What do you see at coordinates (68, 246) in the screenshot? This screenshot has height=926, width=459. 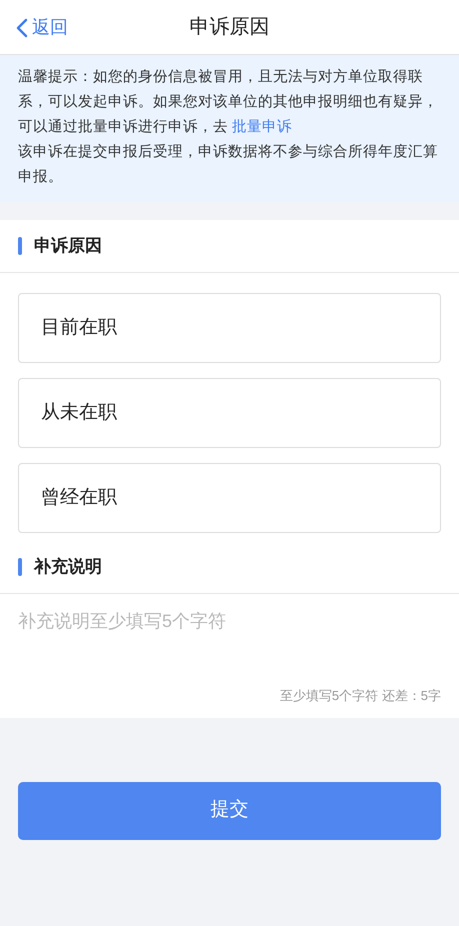 I see `section-title: 申诉原因` at bounding box center [68, 246].